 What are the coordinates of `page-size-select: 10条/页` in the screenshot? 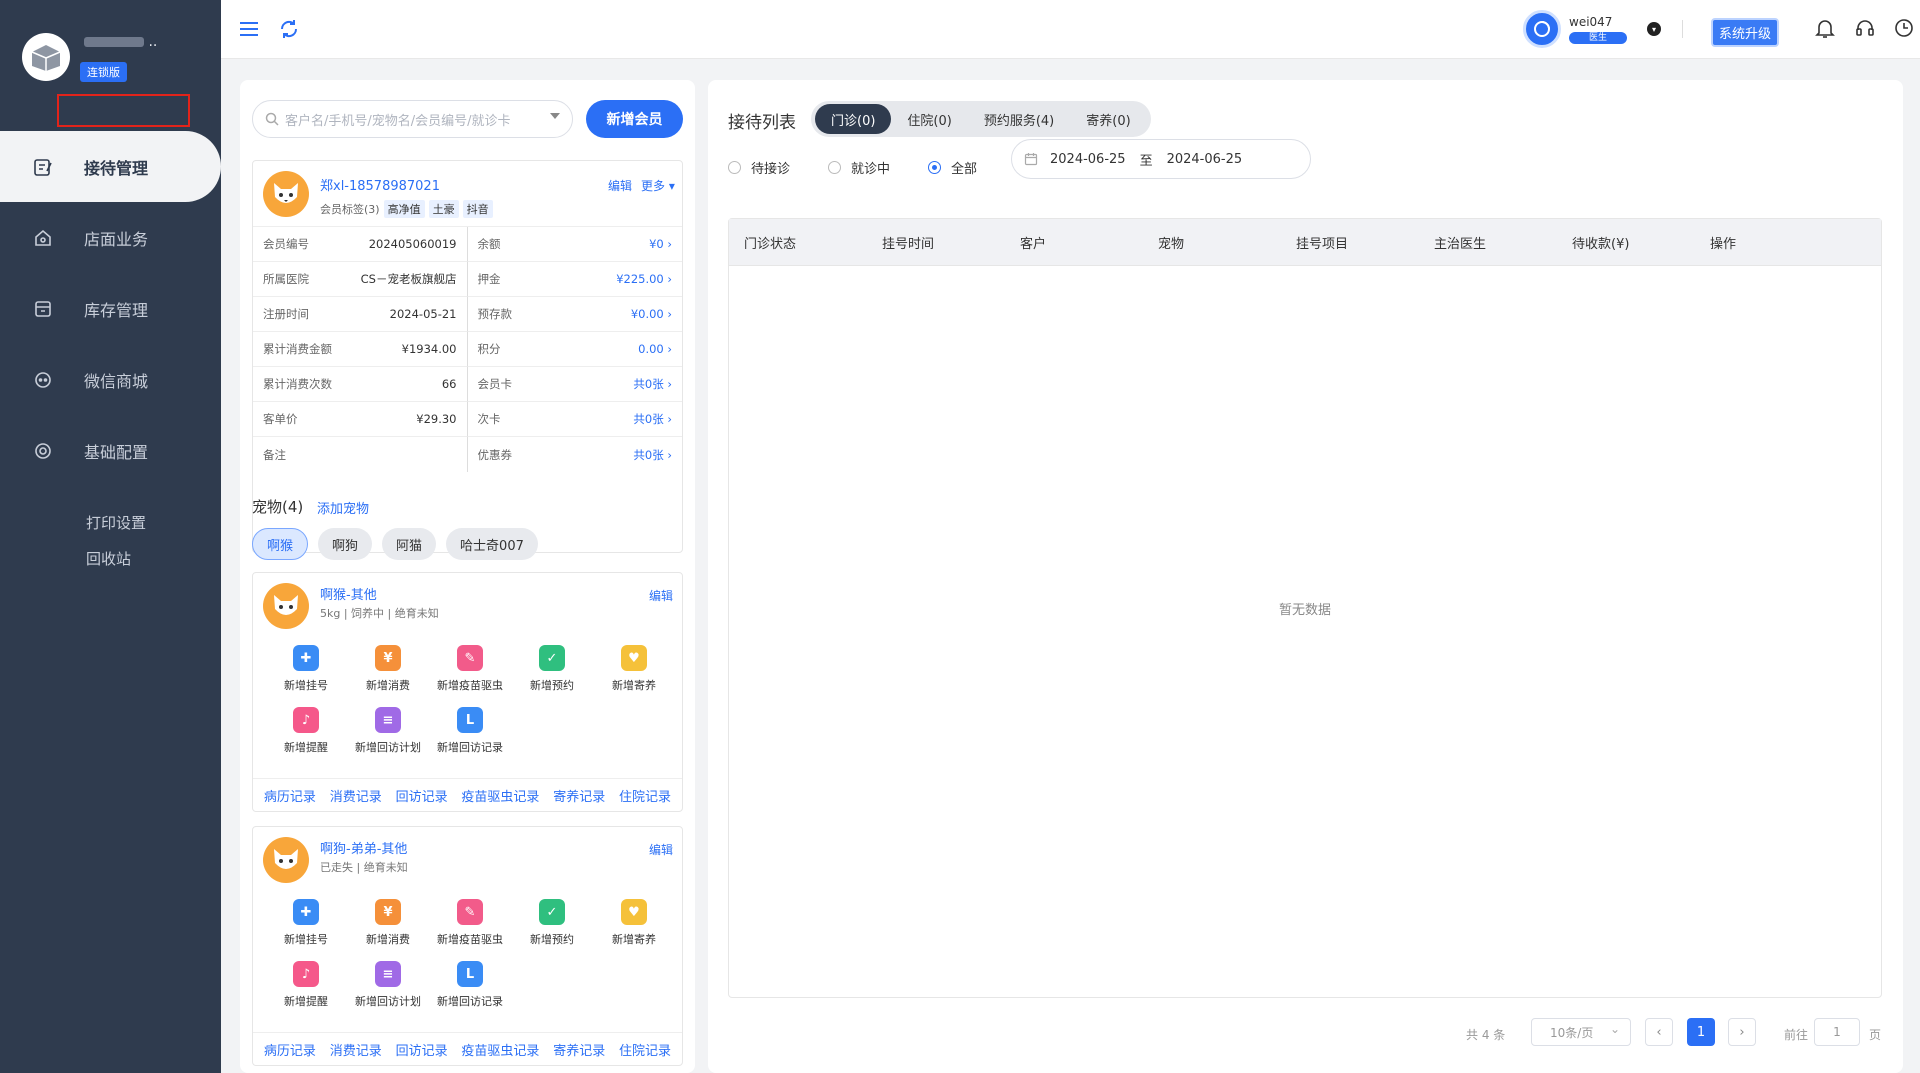 It's located at (1581, 1032).